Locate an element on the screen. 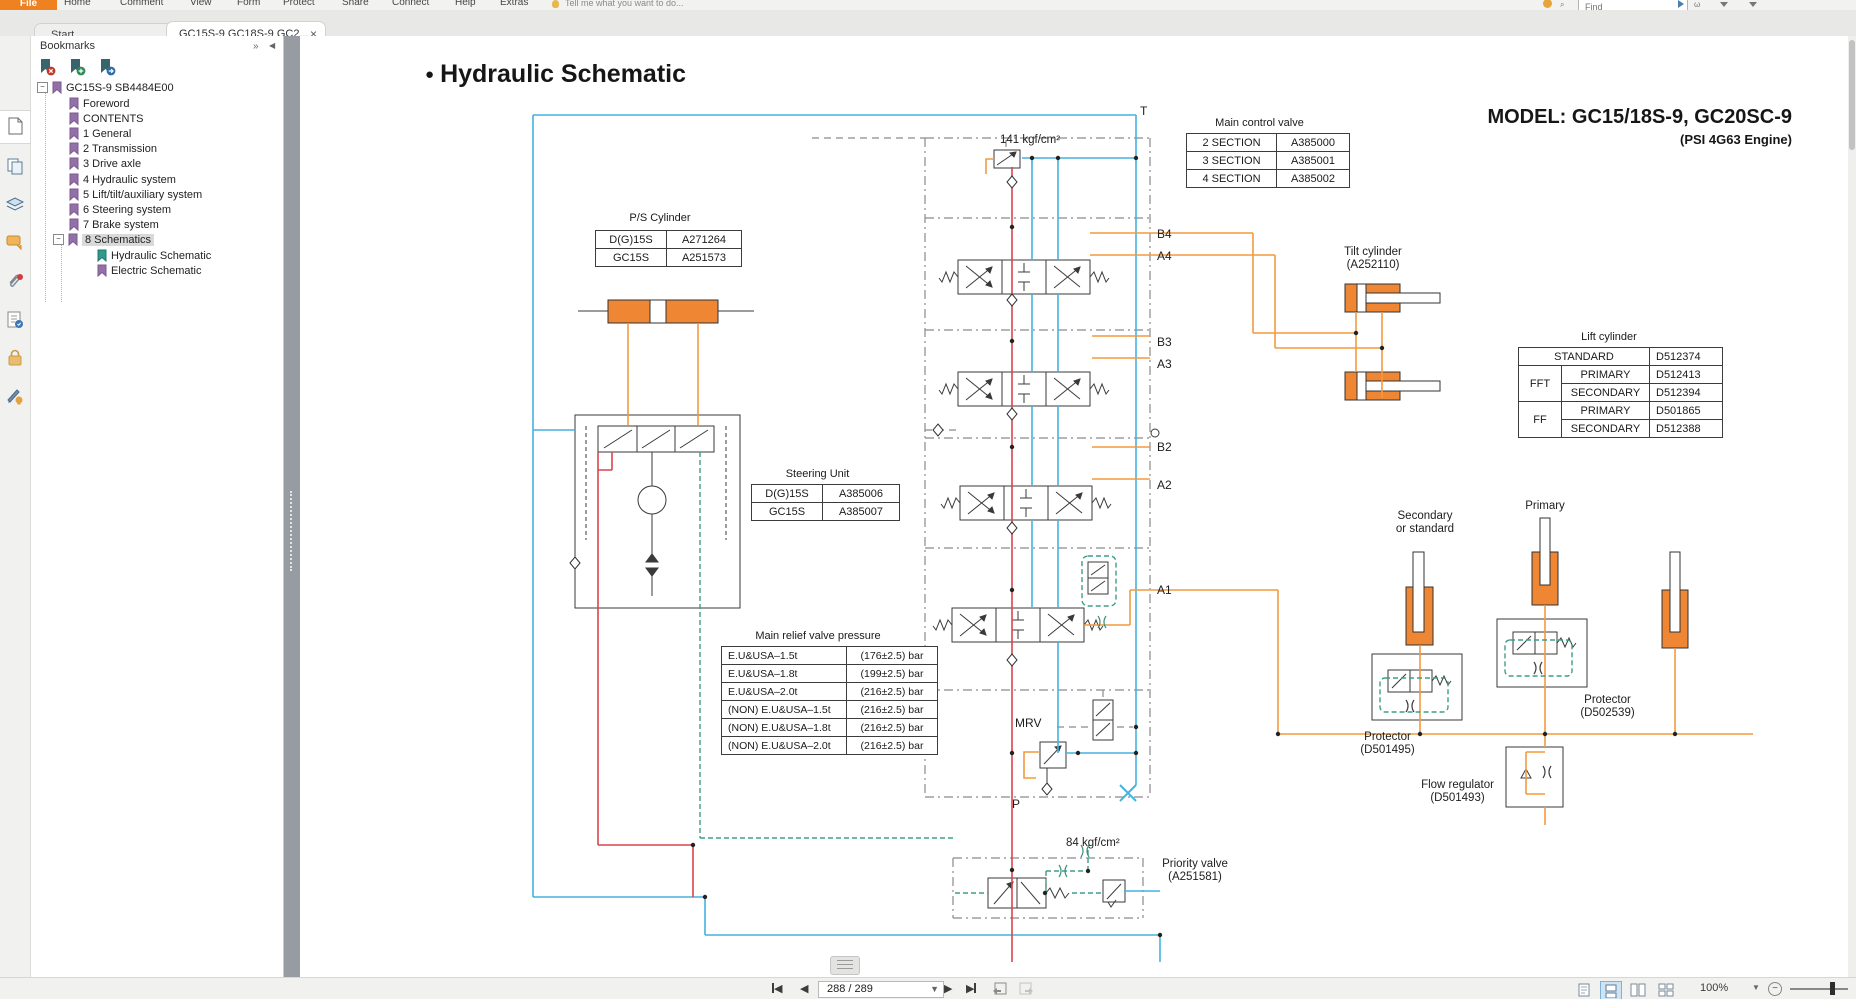  zoom-slider-handle is located at coordinates (1832, 988).